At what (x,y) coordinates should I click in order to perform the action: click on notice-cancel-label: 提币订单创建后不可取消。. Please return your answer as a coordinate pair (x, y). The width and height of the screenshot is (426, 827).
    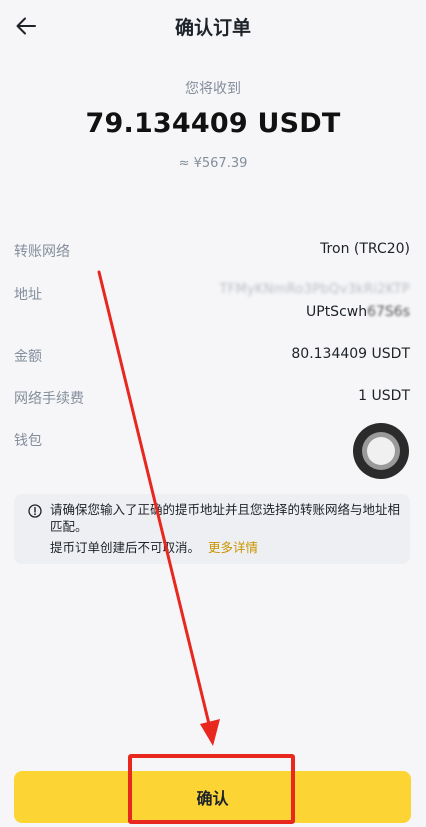
    Looking at the image, I should click on (125, 547).